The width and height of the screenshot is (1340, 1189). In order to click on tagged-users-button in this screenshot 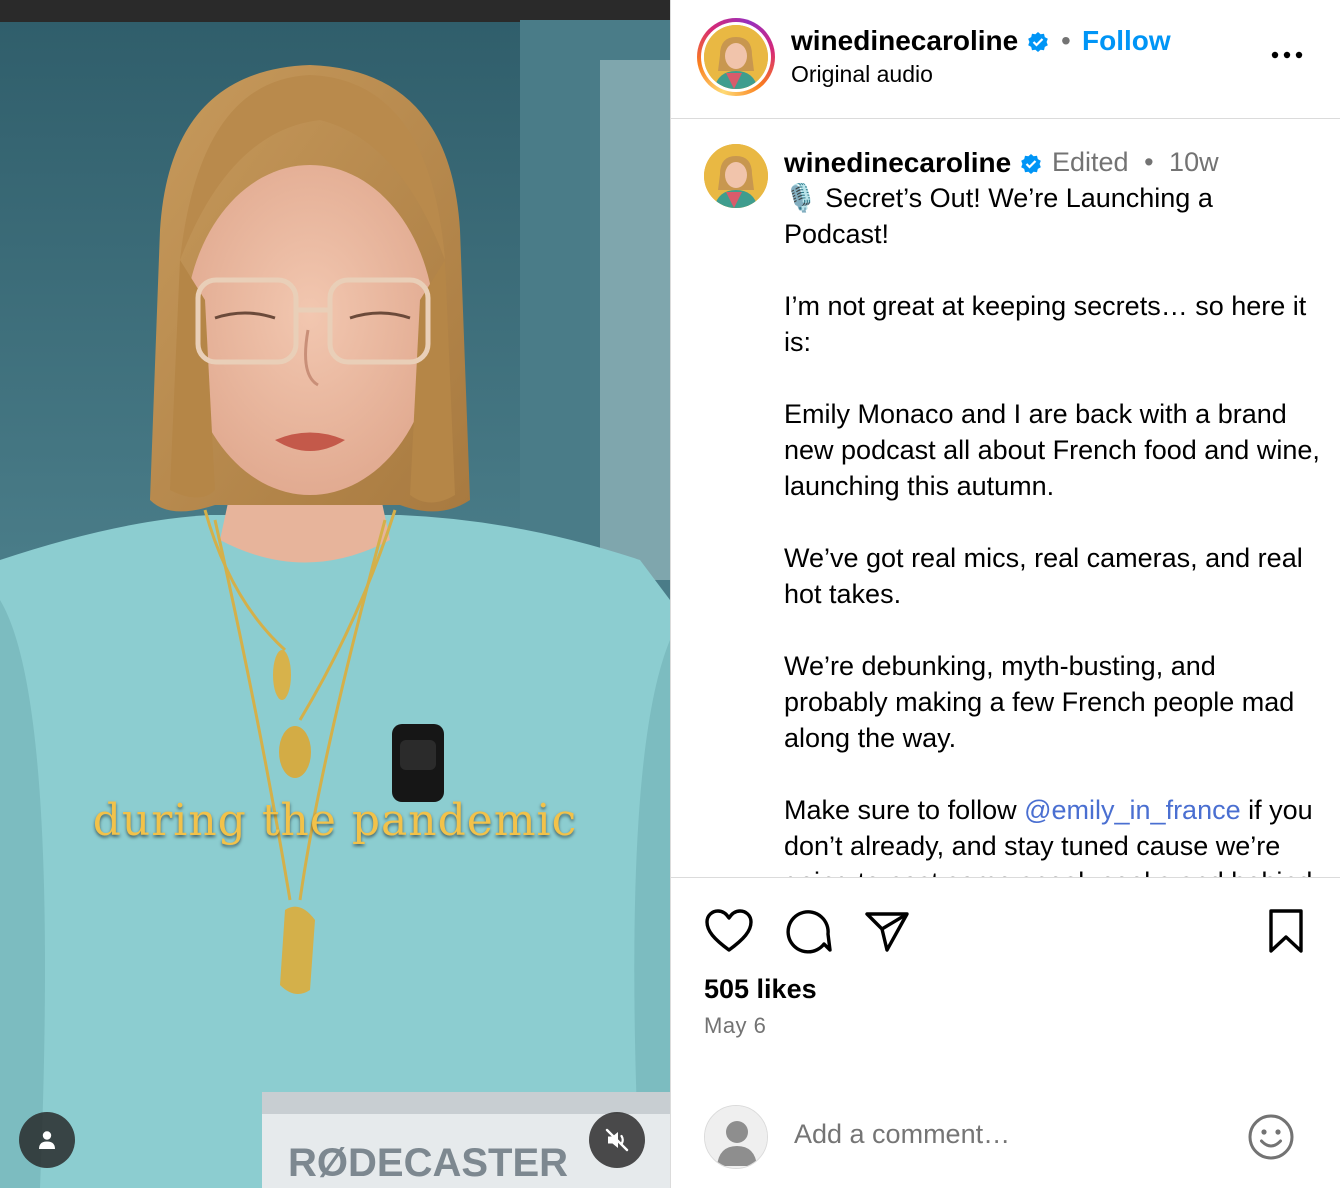, I will do `click(47, 1140)`.